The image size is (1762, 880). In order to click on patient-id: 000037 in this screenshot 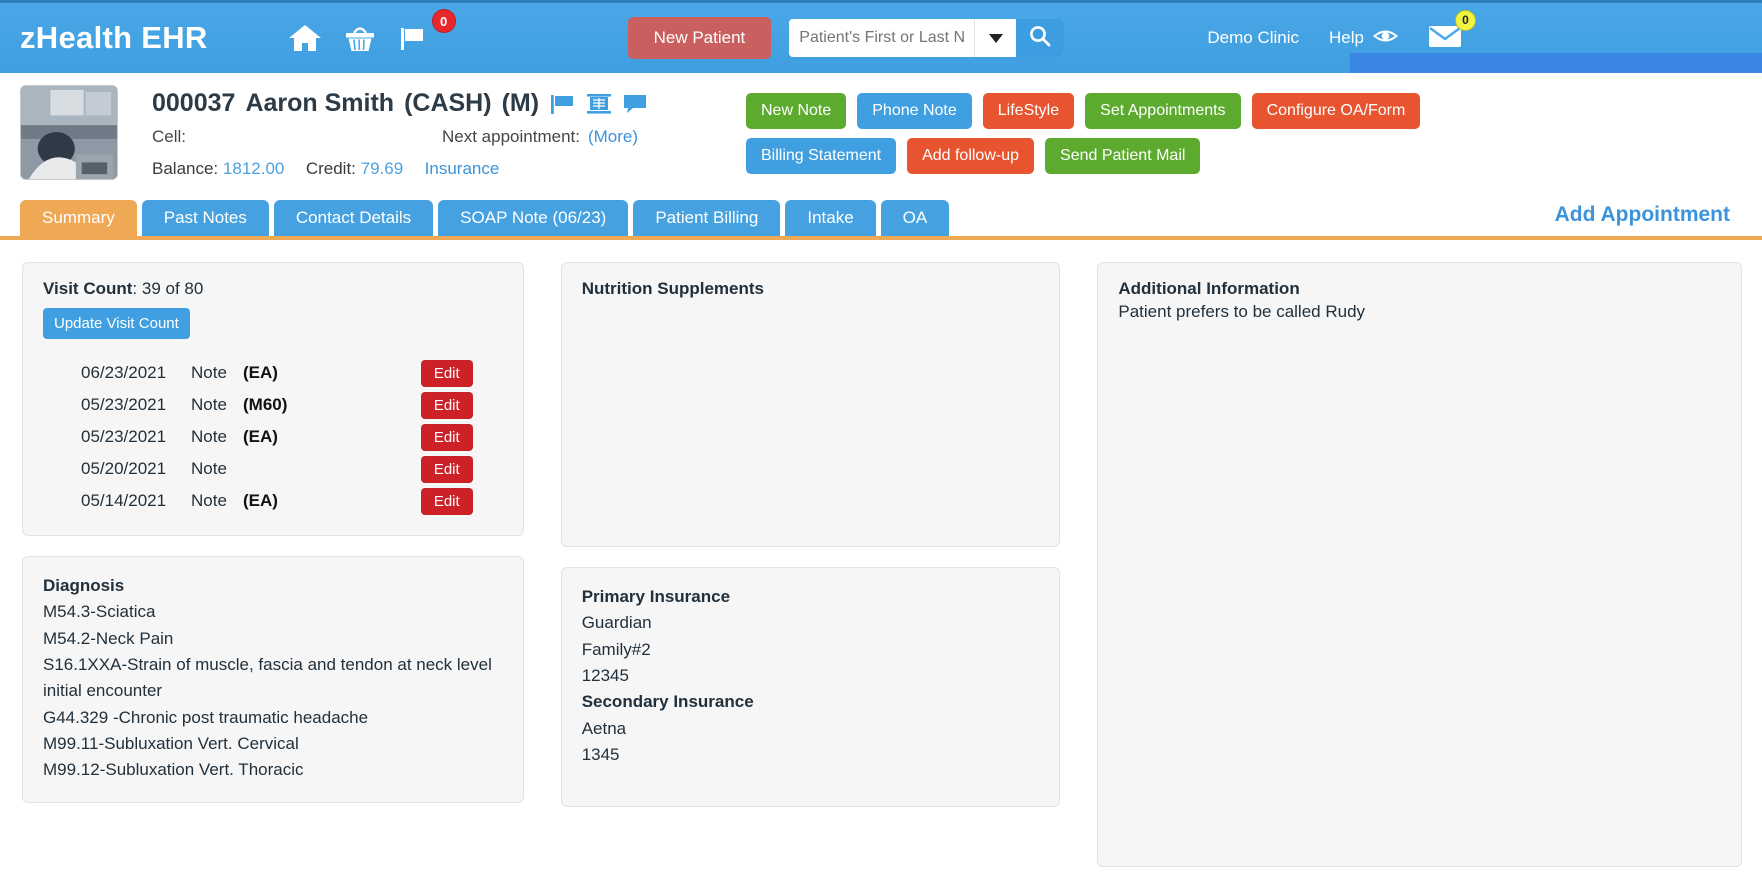, I will do `click(194, 103)`.